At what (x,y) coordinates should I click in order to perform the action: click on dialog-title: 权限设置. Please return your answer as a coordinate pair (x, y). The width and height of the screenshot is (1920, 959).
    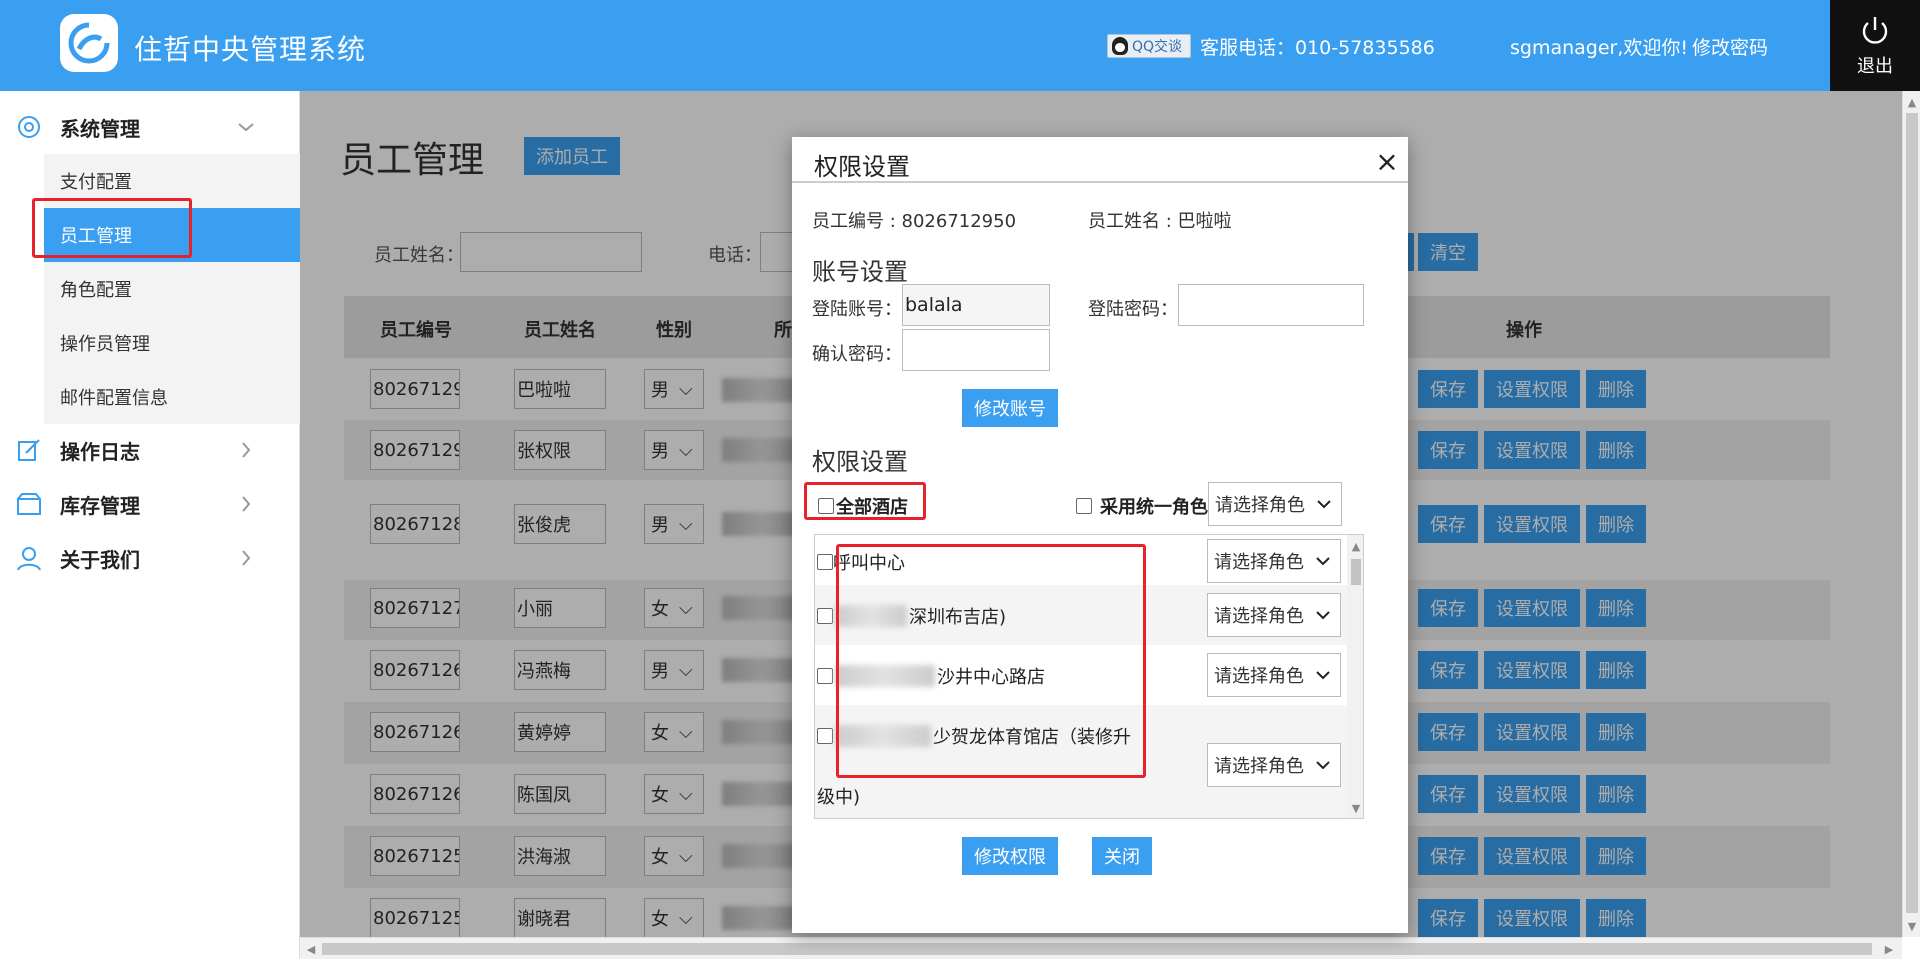
    Looking at the image, I should click on (862, 167).